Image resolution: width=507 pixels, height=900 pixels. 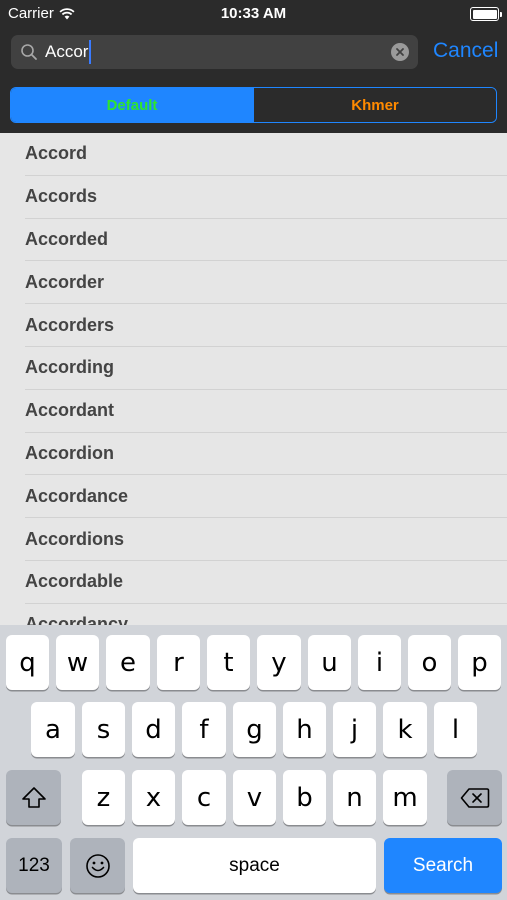 What do you see at coordinates (253, 80) in the screenshot?
I see `search-header: Accor Cancel Default Khmer` at bounding box center [253, 80].